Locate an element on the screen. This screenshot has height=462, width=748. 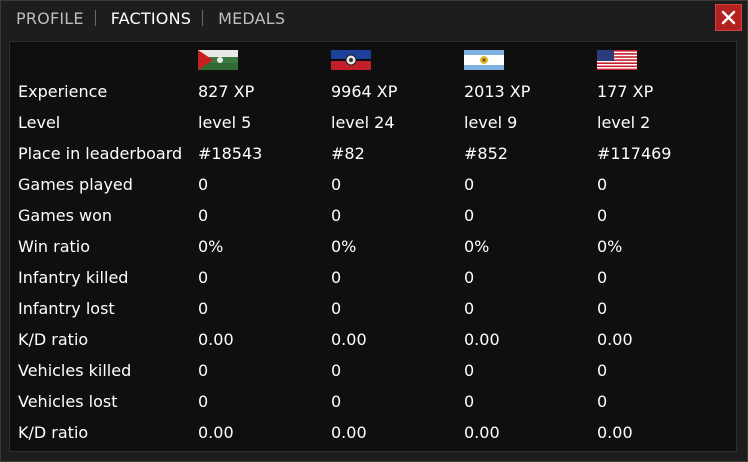
stat-value: level 5 is located at coordinates (225, 122).